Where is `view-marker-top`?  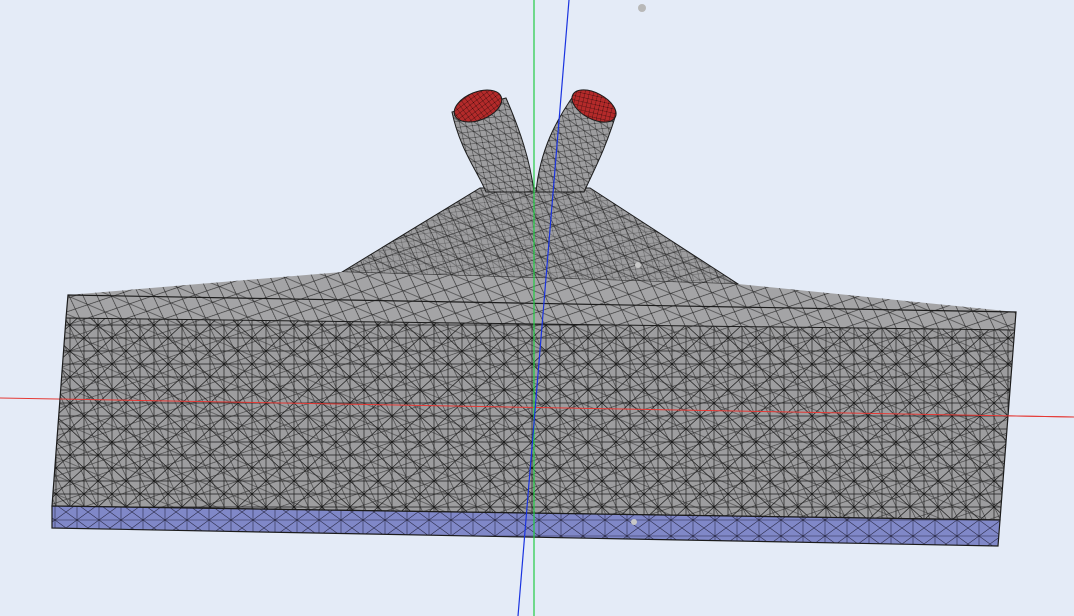
view-marker-top is located at coordinates (642, 8).